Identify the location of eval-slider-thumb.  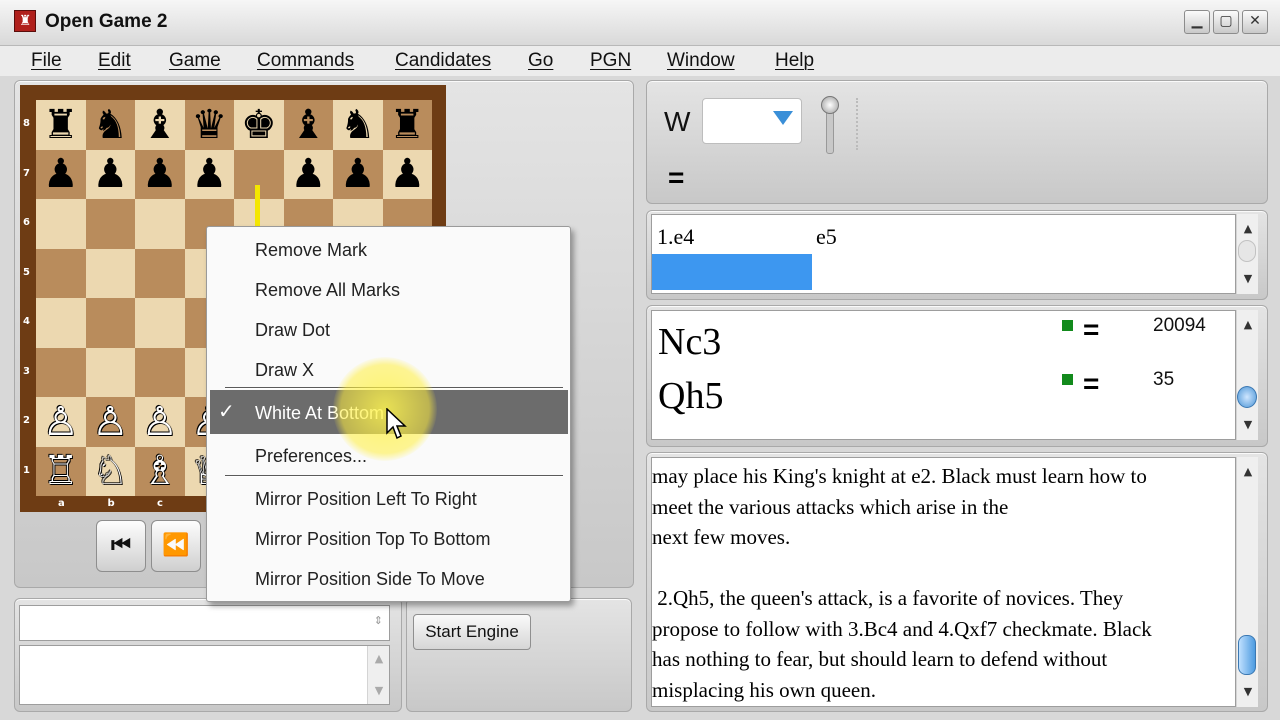
(830, 105).